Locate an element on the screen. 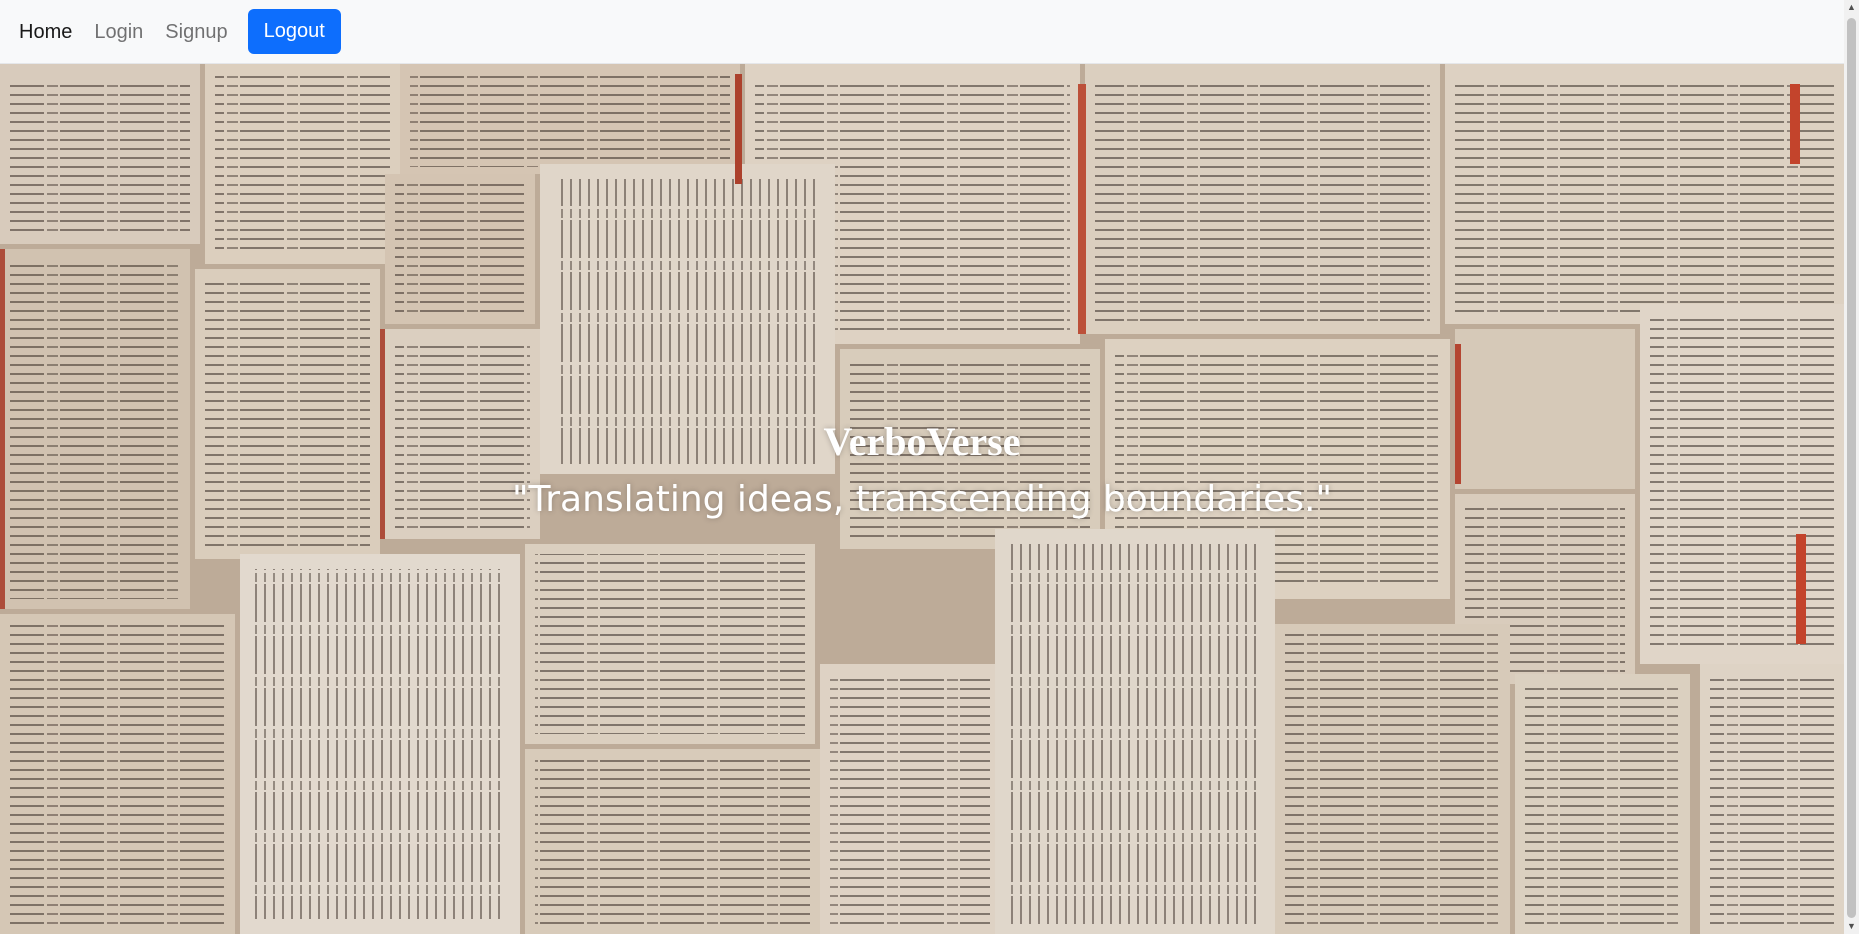 The height and width of the screenshot is (934, 1859). scroll-down-icon: ▼ is located at coordinates (1851, 926).